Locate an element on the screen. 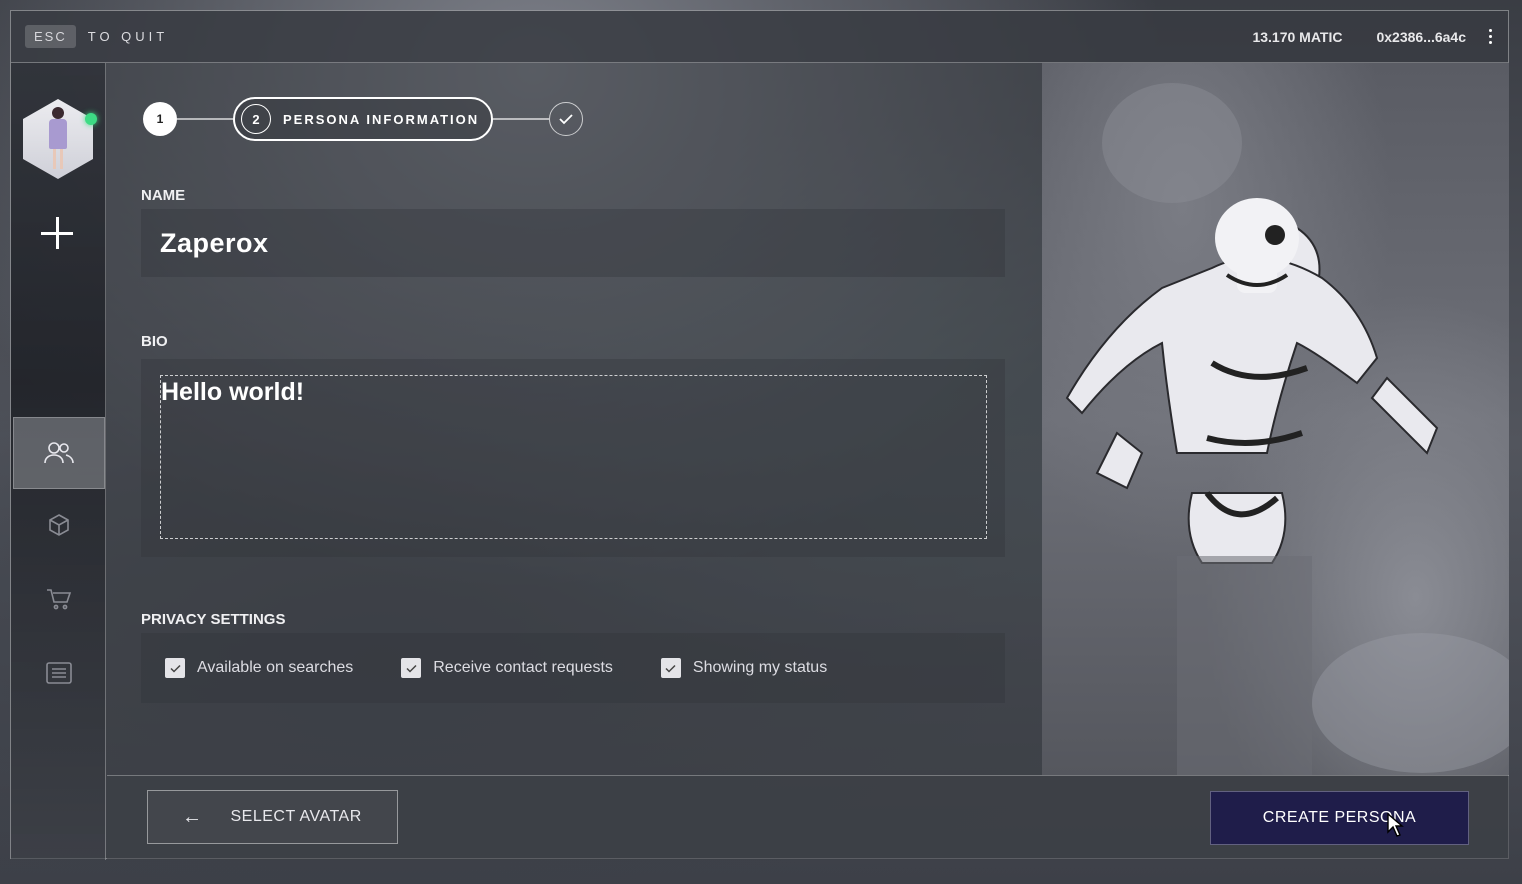 The height and width of the screenshot is (884, 1522). step-2-label: PERSONA INFORMATION is located at coordinates (381, 119).